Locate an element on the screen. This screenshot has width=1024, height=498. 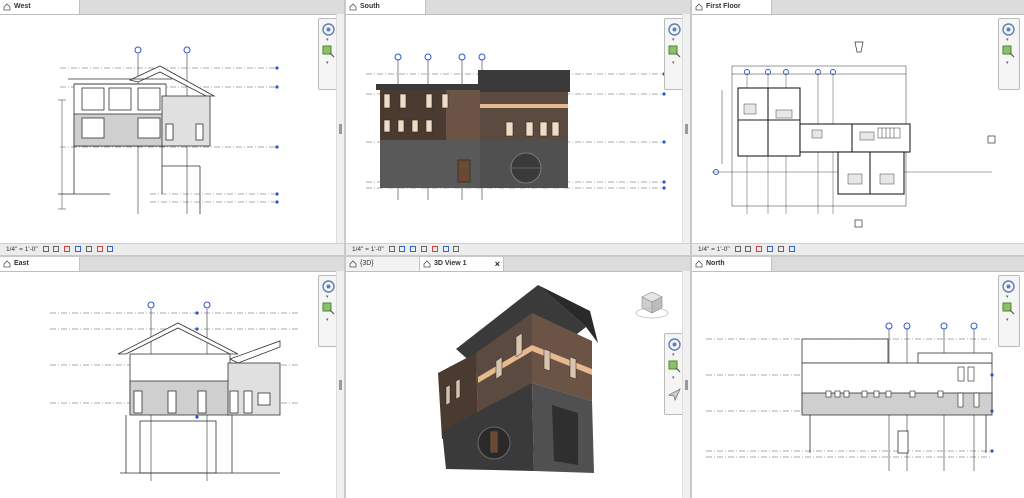
pane-first-floor-tabbar: First Floor is located at coordinates (858, 7).